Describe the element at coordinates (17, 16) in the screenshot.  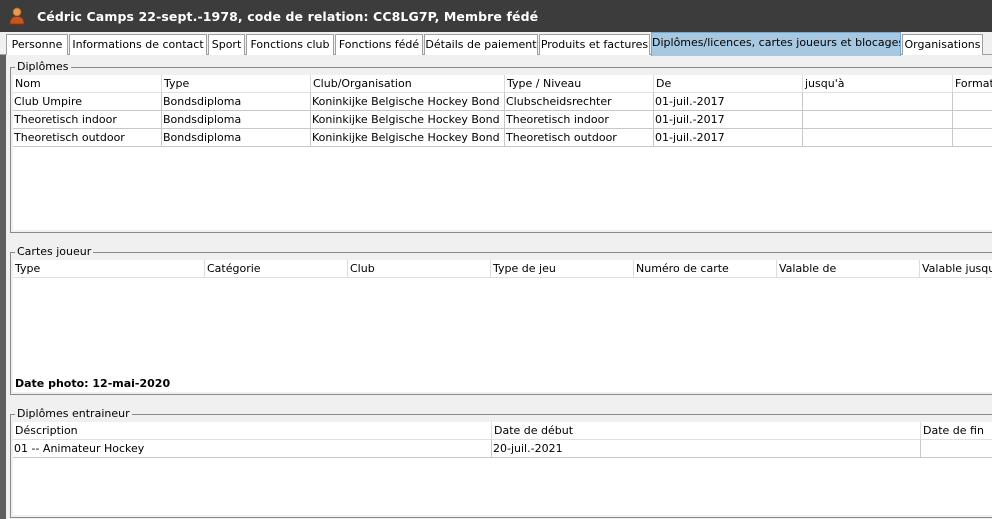
I see `person-icon` at that location.